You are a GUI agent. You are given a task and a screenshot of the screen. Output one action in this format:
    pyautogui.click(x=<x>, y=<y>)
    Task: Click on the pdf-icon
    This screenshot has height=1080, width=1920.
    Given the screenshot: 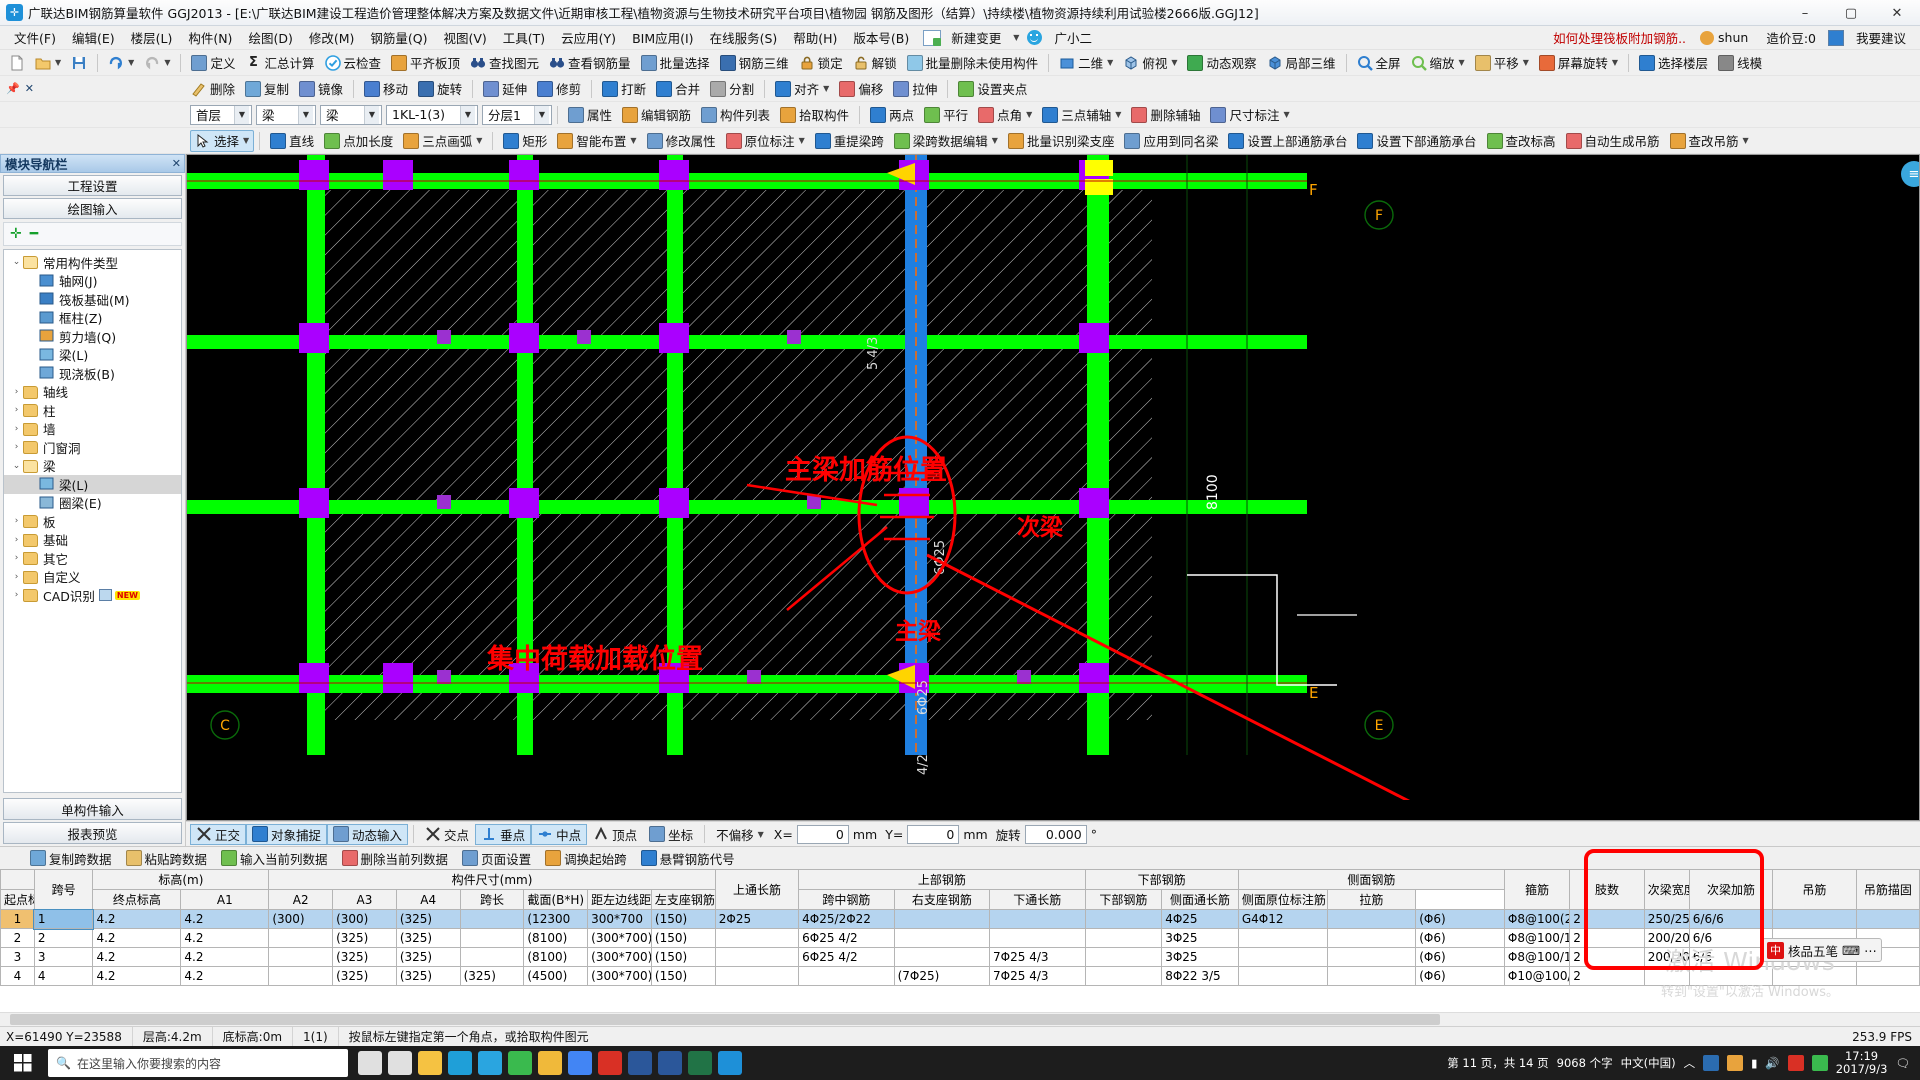 What is the action you would take?
    pyautogui.click(x=610, y=1063)
    